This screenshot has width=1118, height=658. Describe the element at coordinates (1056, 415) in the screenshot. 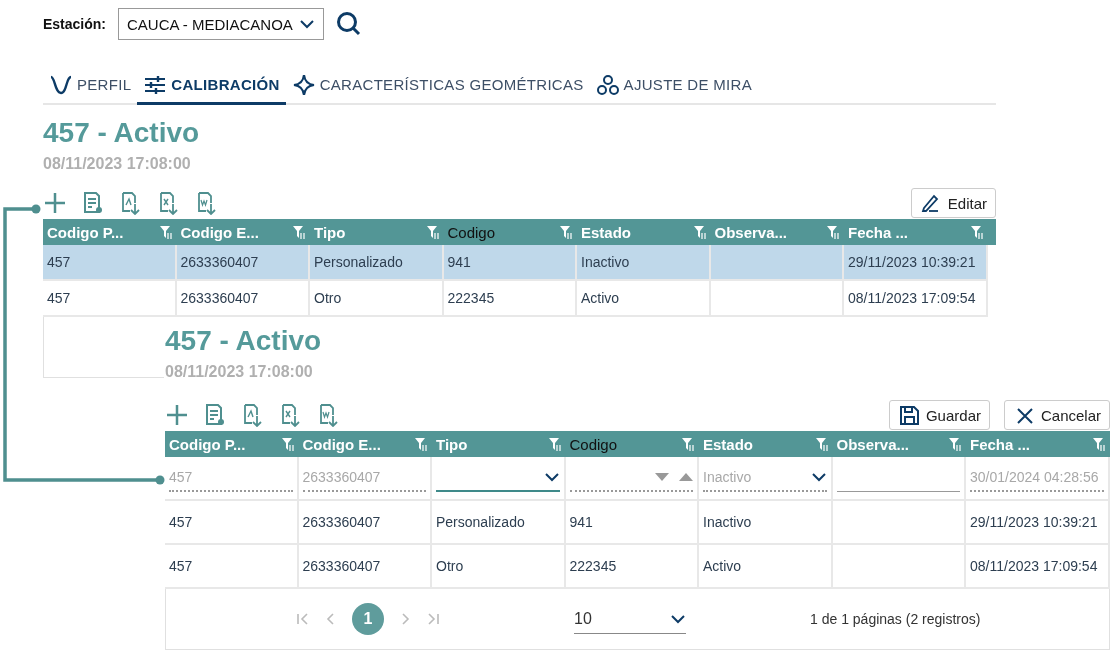

I see `cancel-button: Cancelar` at that location.